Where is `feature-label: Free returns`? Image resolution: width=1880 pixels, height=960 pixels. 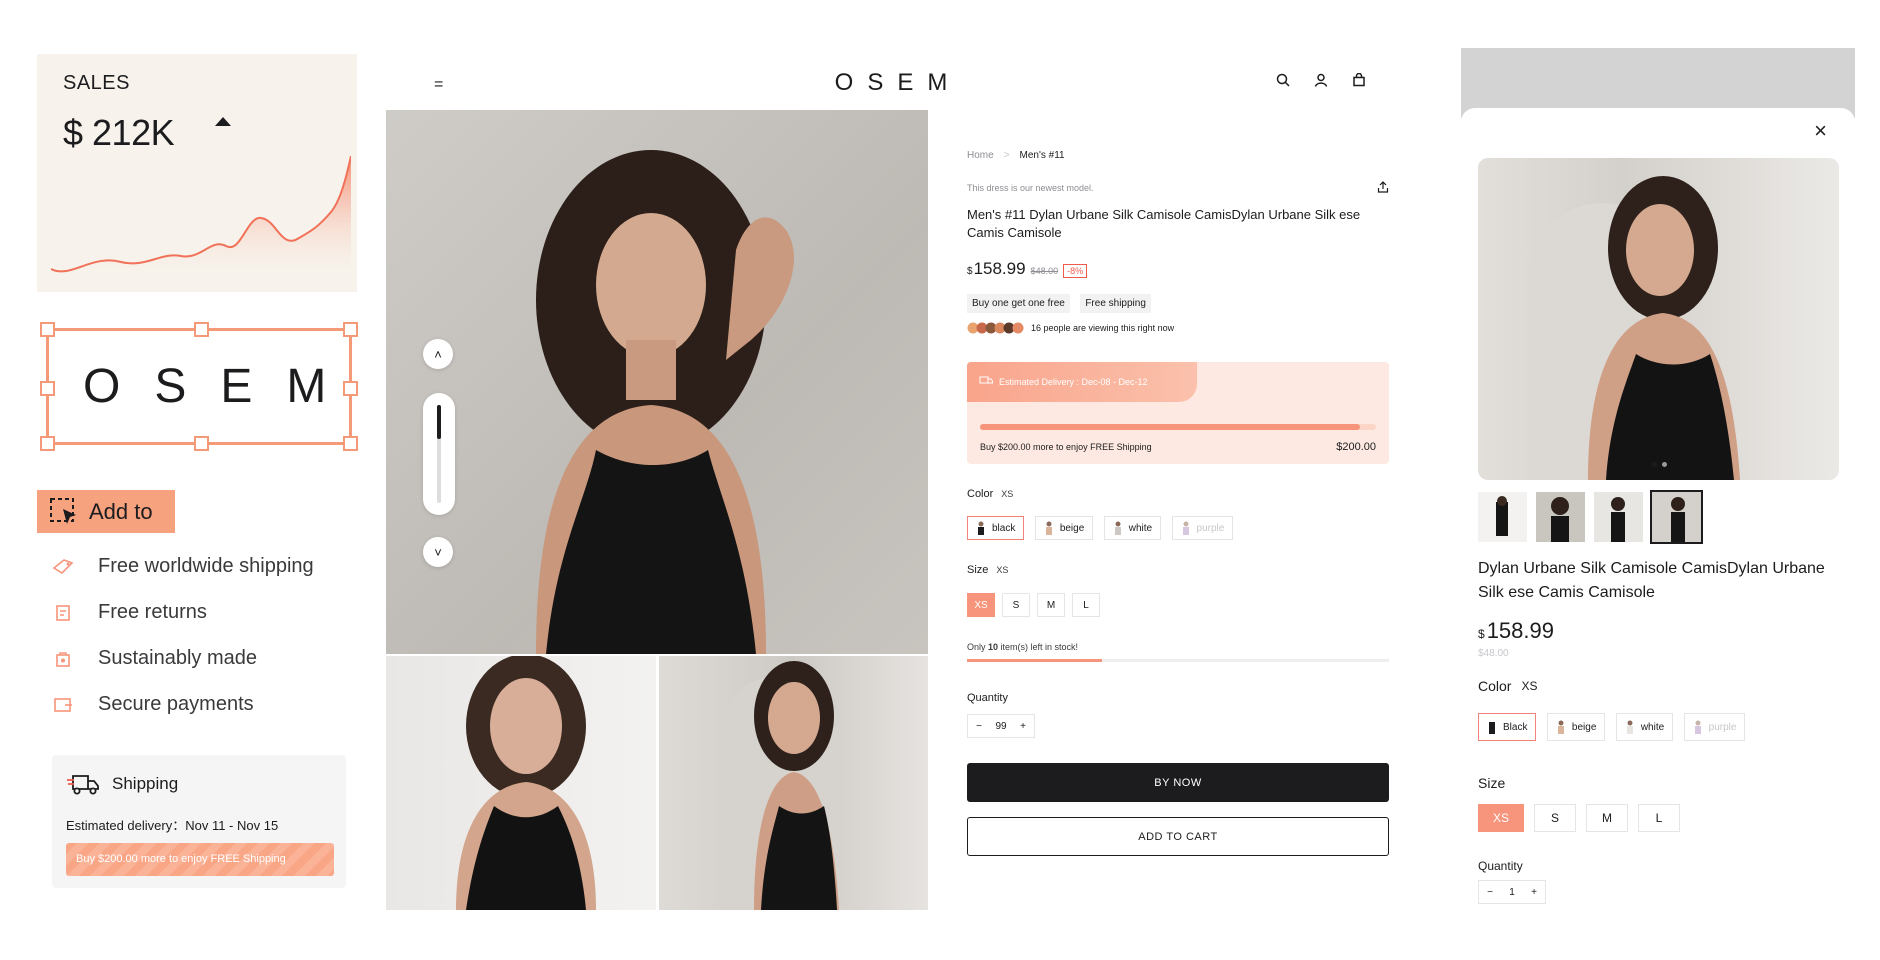
feature-label: Free returns is located at coordinates (152, 612).